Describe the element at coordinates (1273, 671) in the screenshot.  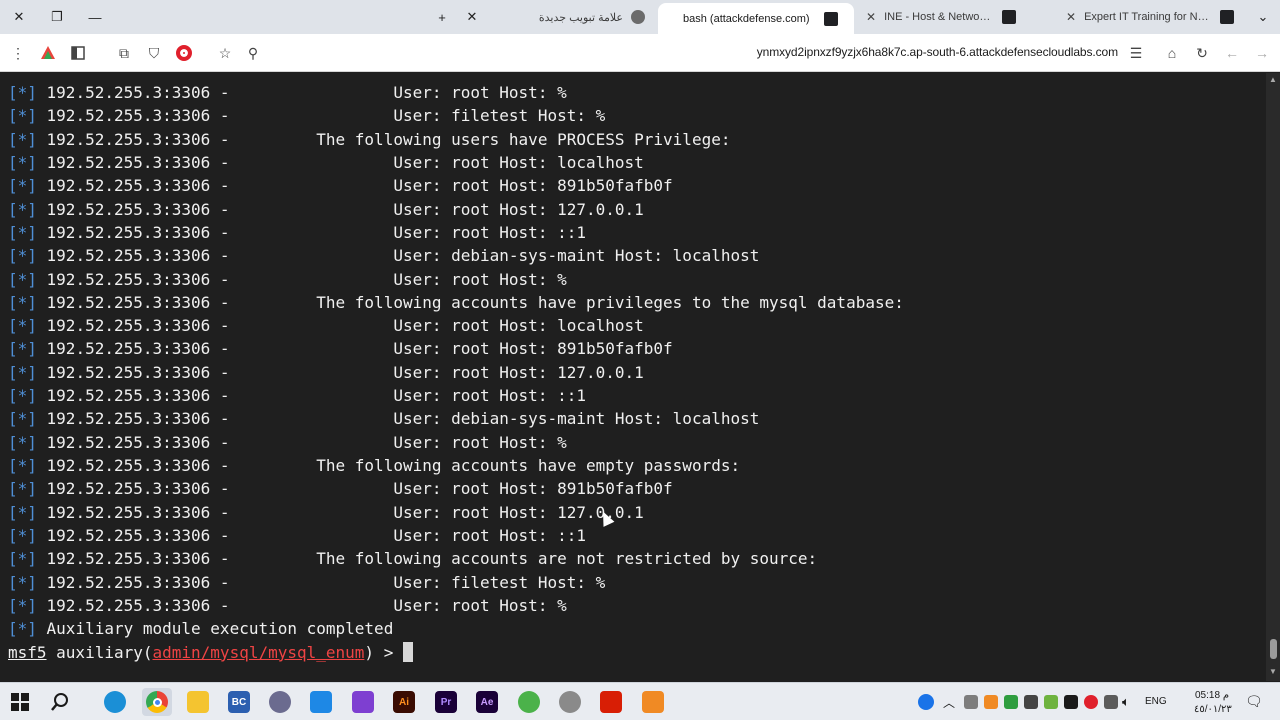
I see `scroll-down-icon: ▼` at that location.